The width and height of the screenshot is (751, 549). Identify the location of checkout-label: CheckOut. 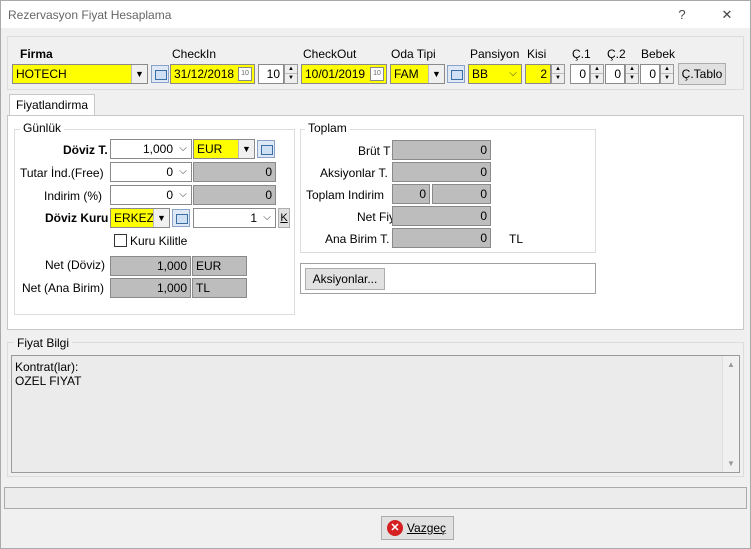
(330, 54).